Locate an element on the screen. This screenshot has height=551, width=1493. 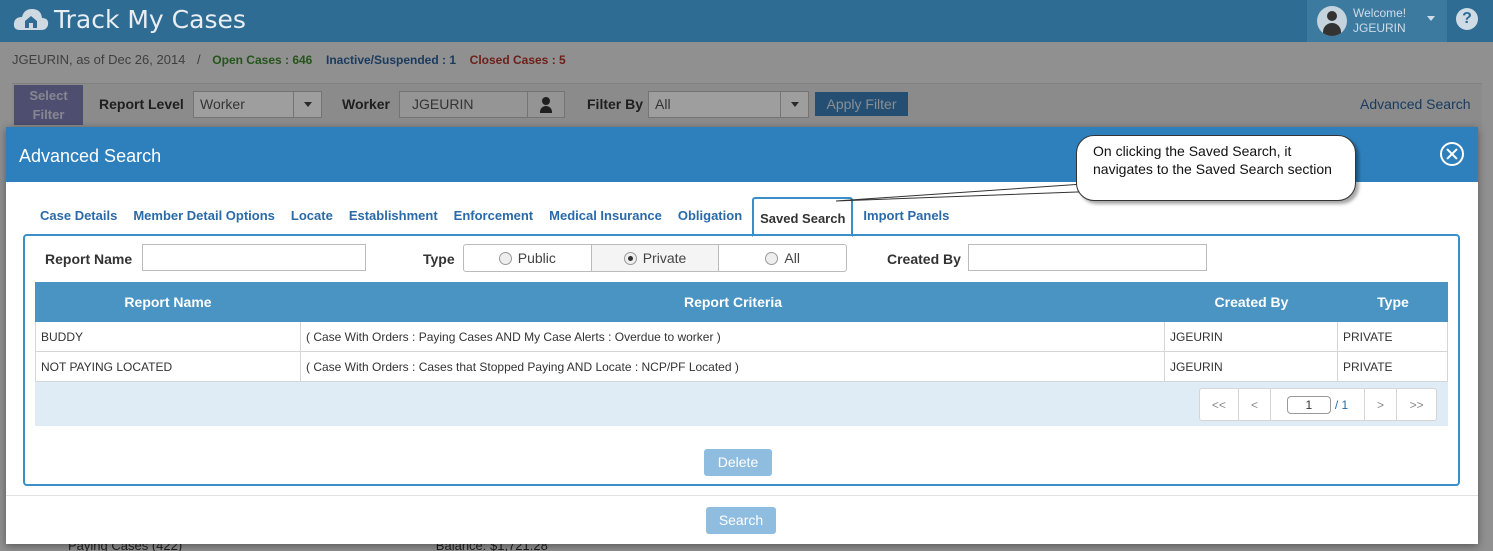
pagination: << < 1 / 1 > >> is located at coordinates (1318, 404).